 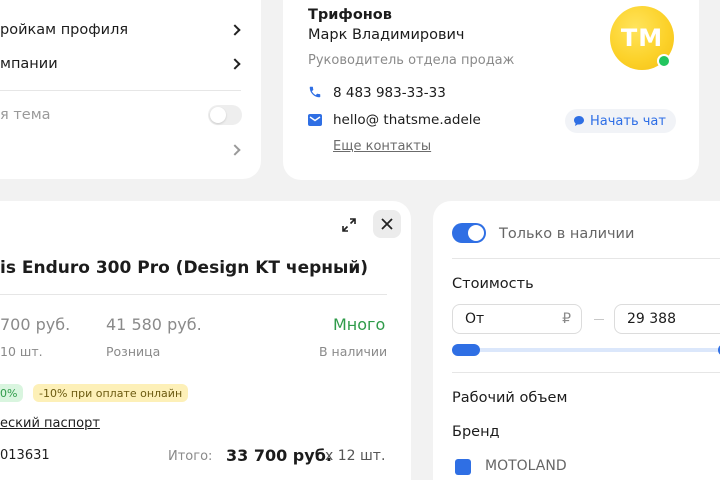 I want to click on brand-checkbox, so click(x=463, y=467).